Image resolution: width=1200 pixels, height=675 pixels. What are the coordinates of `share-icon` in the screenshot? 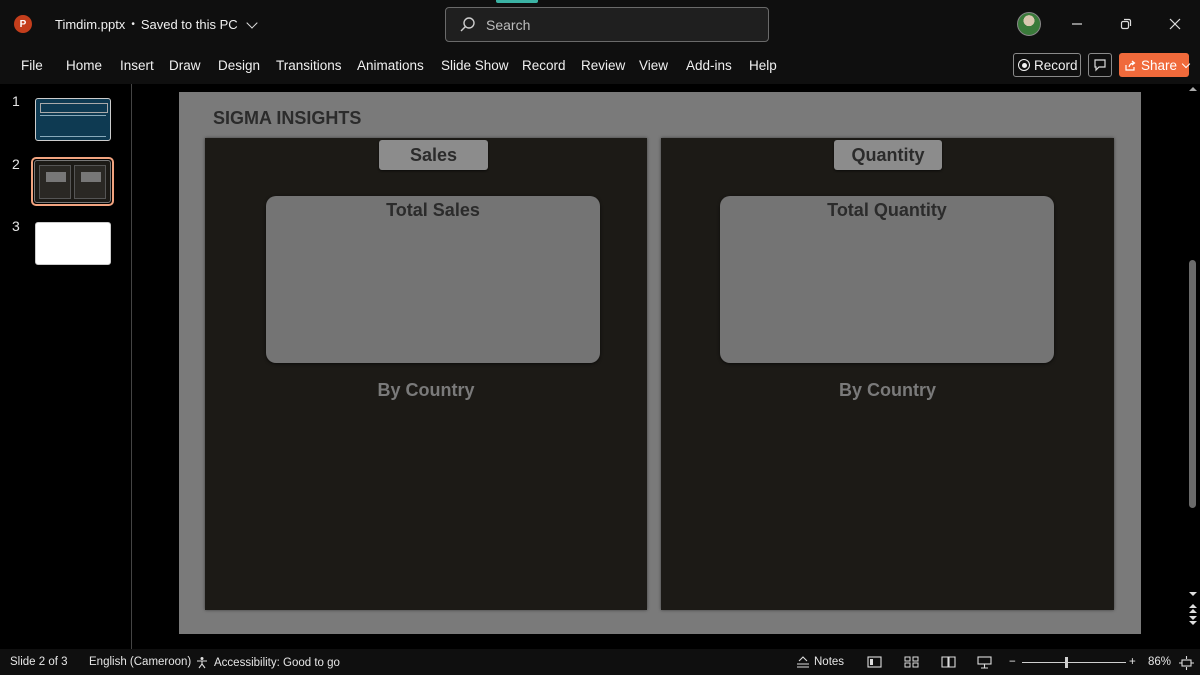 It's located at (1130, 65).